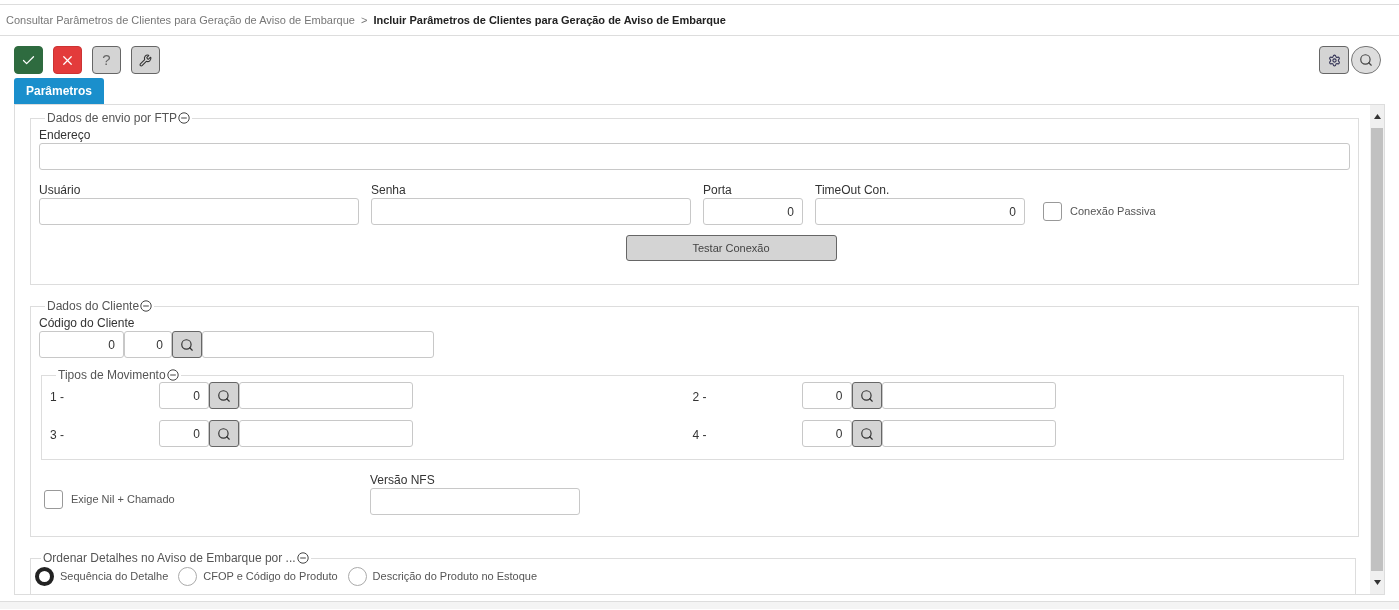  What do you see at coordinates (549, 20) in the screenshot?
I see `breadcrumb-current: Incluir Parâmetros de Clientes para Geração de Aviso de Embarque` at bounding box center [549, 20].